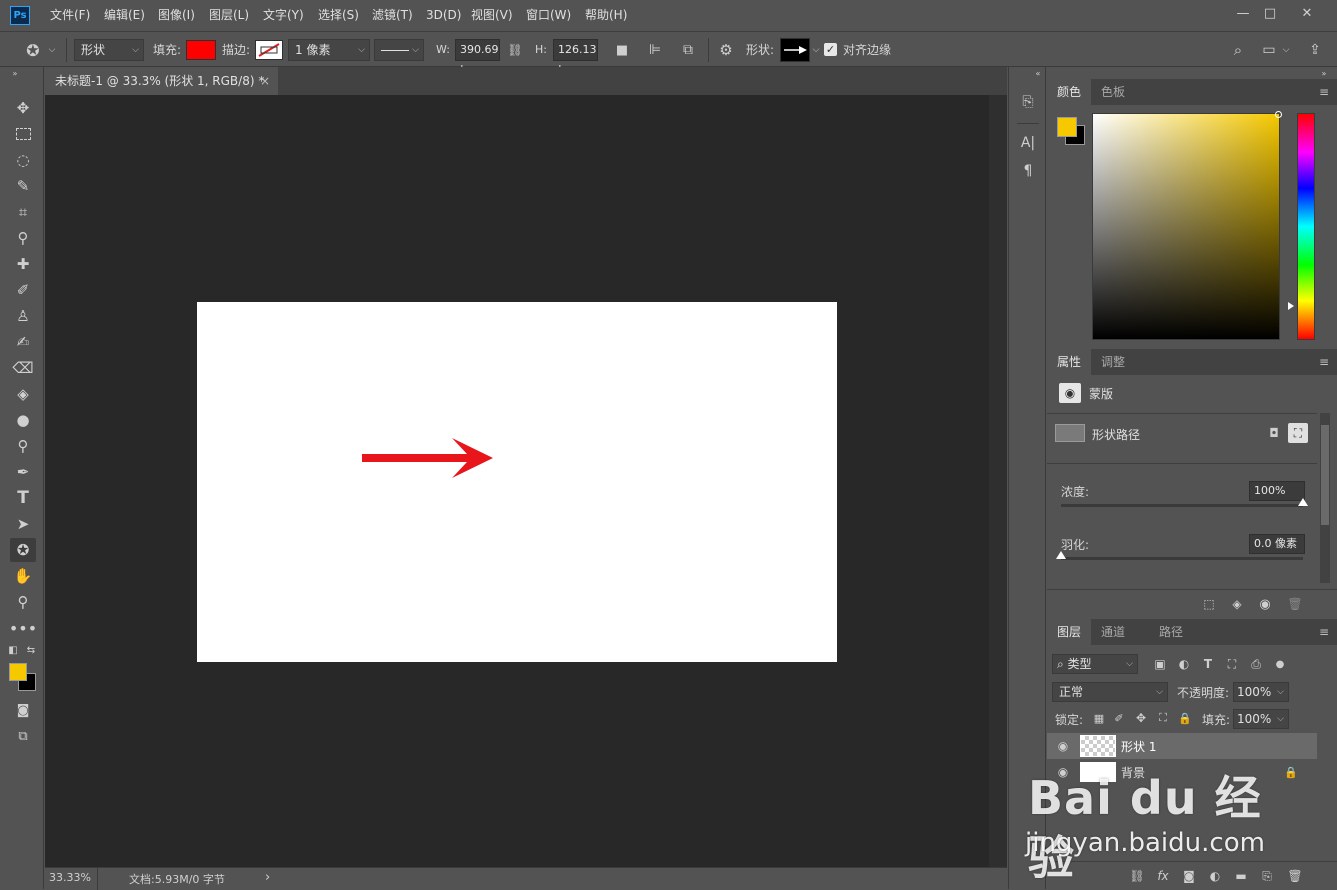  What do you see at coordinates (1261, 719) in the screenshot?
I see `layer-fill-field: 100% ⌵` at bounding box center [1261, 719].